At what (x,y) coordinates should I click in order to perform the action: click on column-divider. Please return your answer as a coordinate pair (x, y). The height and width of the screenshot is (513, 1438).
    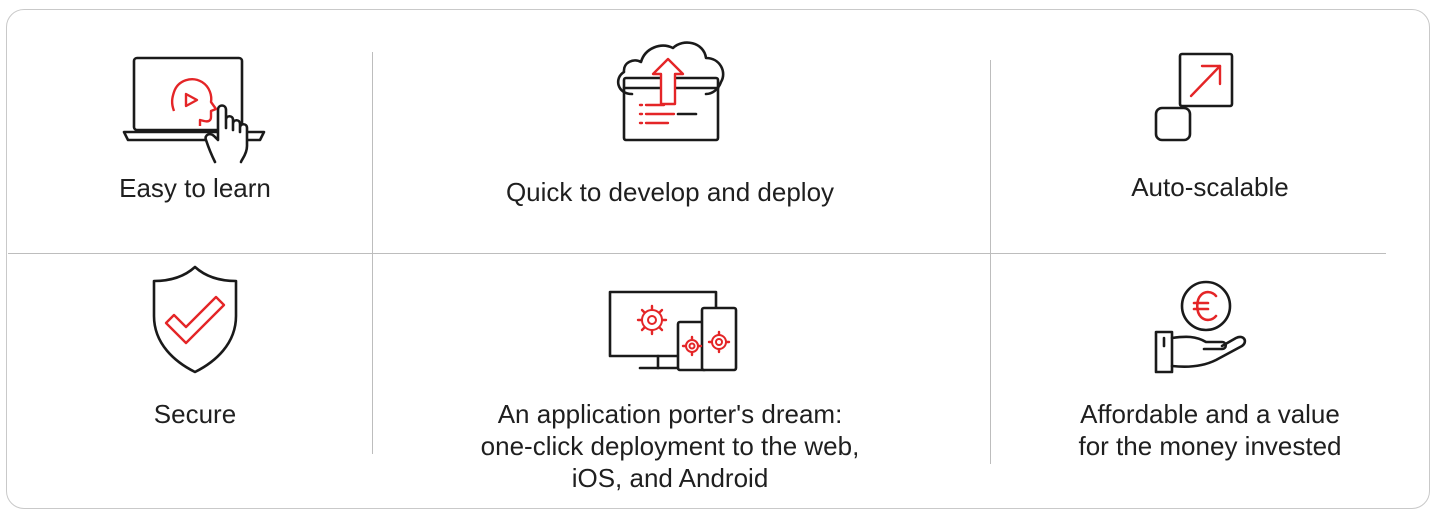
    Looking at the image, I should click on (990, 262).